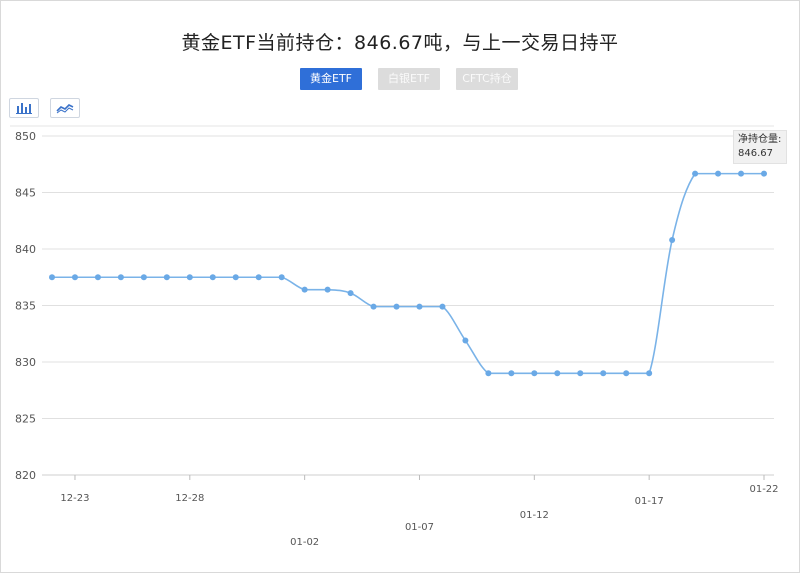 The width and height of the screenshot is (800, 573). I want to click on x-tick-label: 01-22, so click(763, 489).